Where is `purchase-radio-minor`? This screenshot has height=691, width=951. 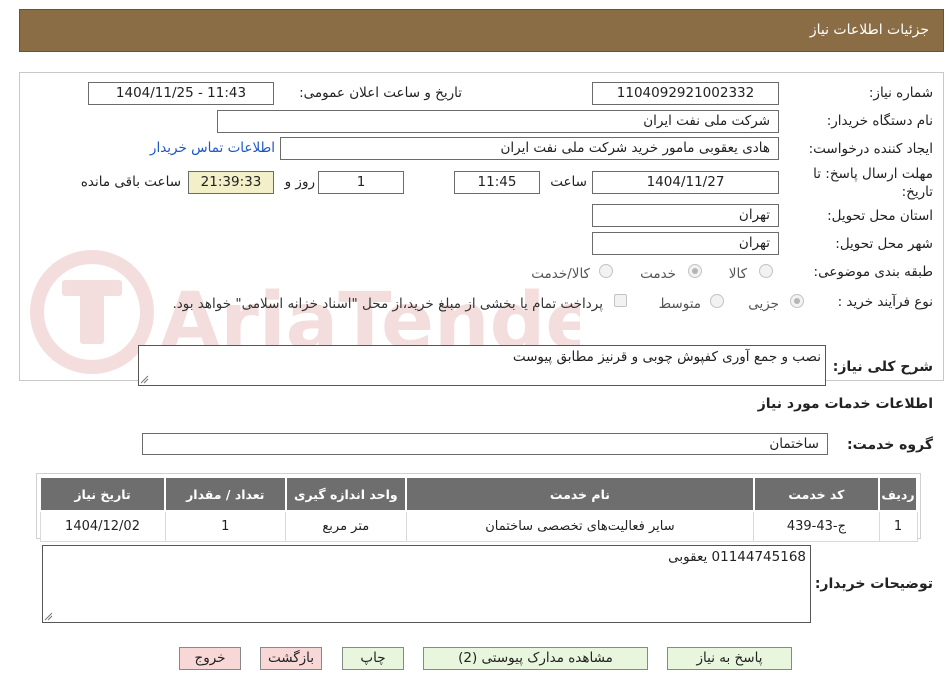 purchase-radio-minor is located at coordinates (797, 301).